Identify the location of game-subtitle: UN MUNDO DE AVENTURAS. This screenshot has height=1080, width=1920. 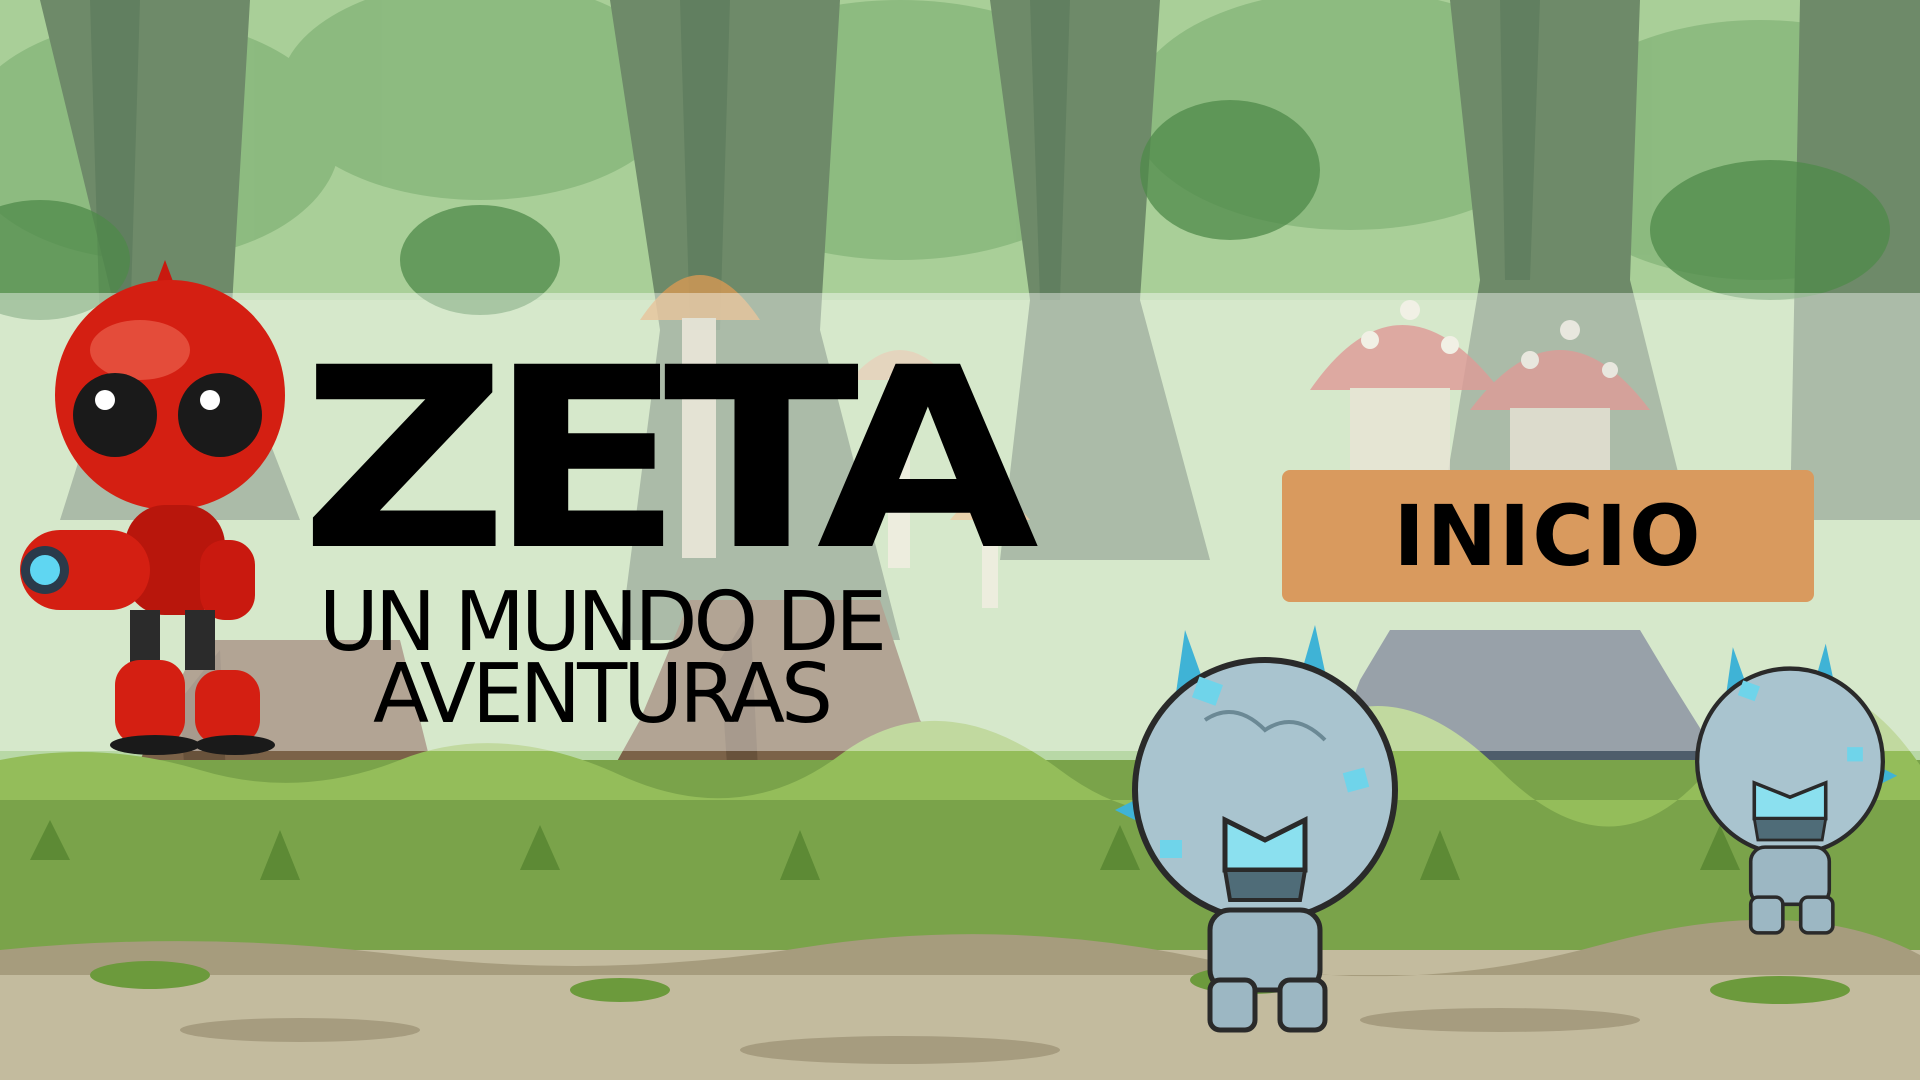
(601, 662).